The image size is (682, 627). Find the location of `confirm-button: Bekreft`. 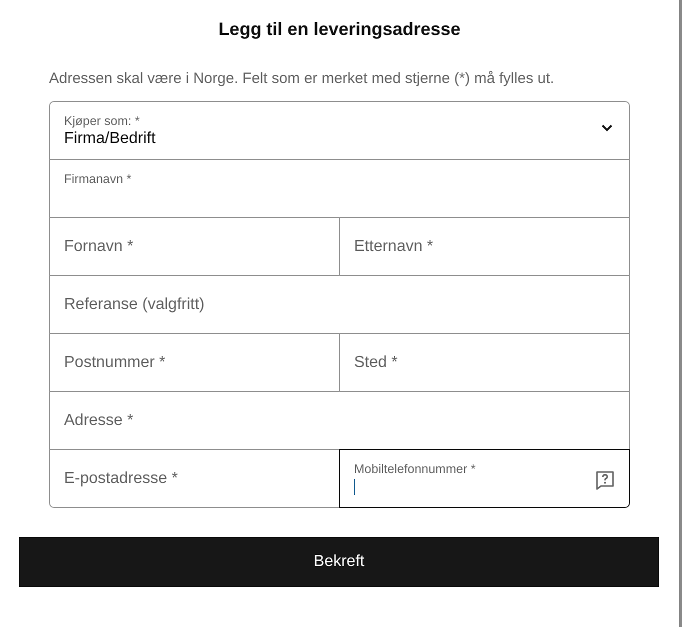

confirm-button: Bekreft is located at coordinates (339, 562).